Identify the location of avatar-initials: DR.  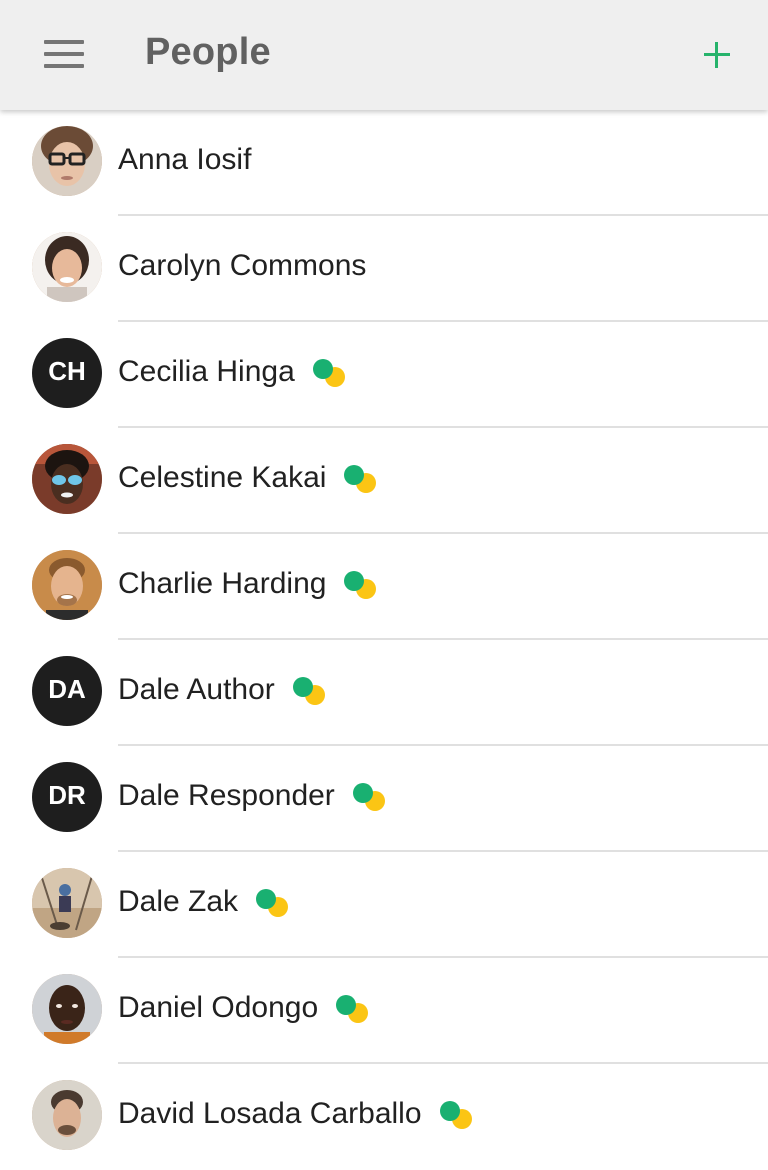
(67, 797).